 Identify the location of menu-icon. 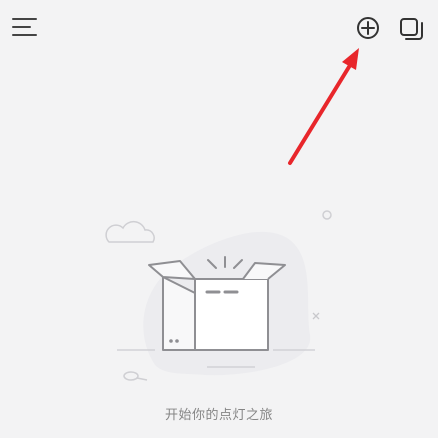
(25, 27).